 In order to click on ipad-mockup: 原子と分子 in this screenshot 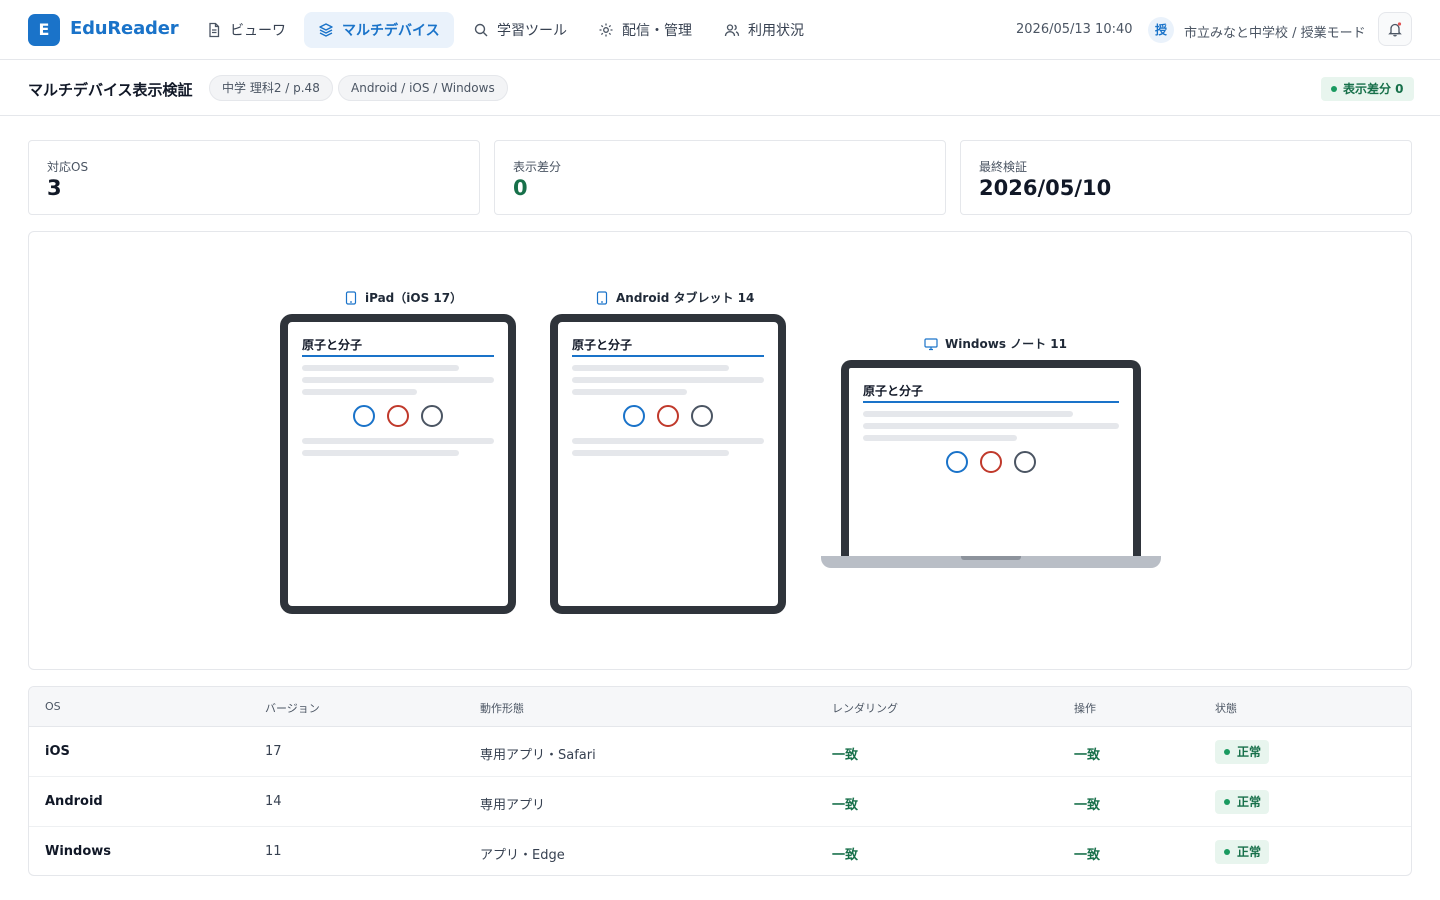, I will do `click(398, 464)`.